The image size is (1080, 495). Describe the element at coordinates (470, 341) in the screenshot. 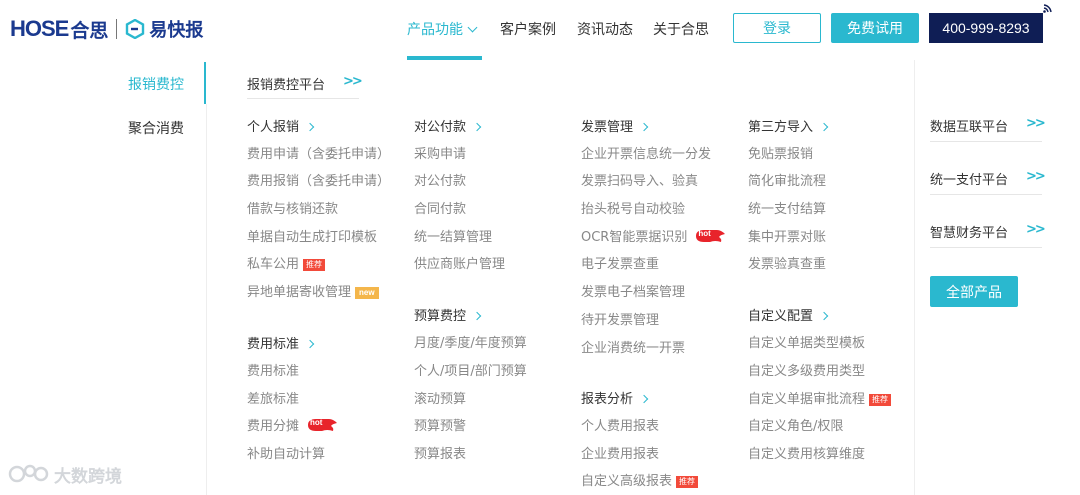

I see `menu-link: 月度/季度/年度预算` at that location.